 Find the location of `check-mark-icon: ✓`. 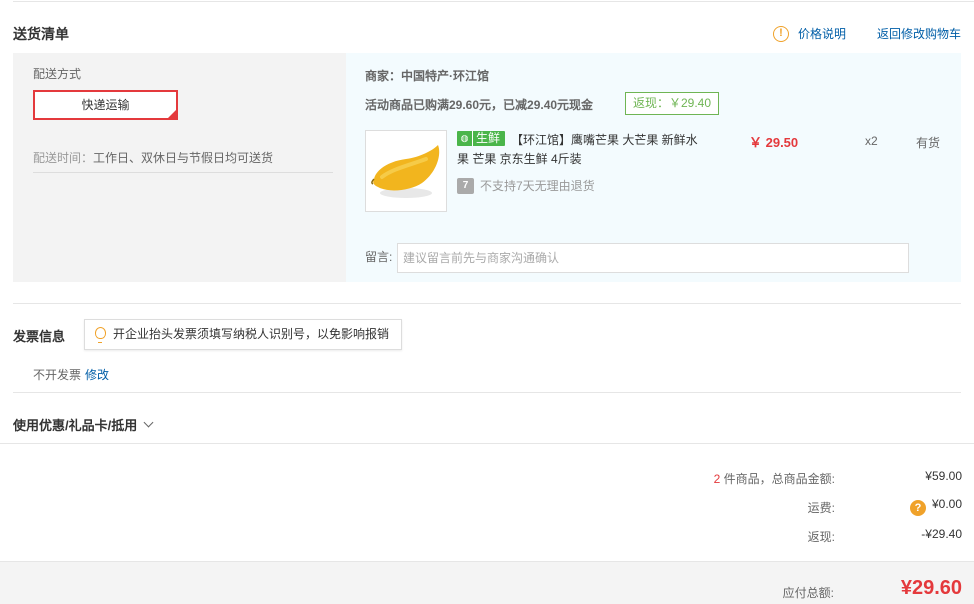

check-mark-icon: ✓ is located at coordinates (172, 113).